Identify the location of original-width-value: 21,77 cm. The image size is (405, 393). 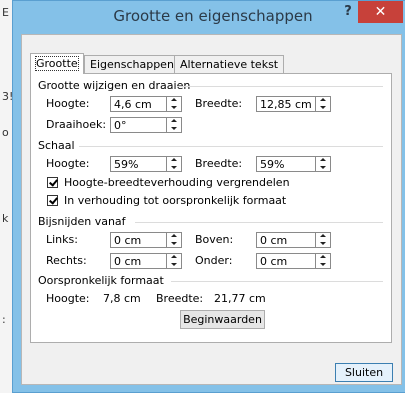
(240, 298).